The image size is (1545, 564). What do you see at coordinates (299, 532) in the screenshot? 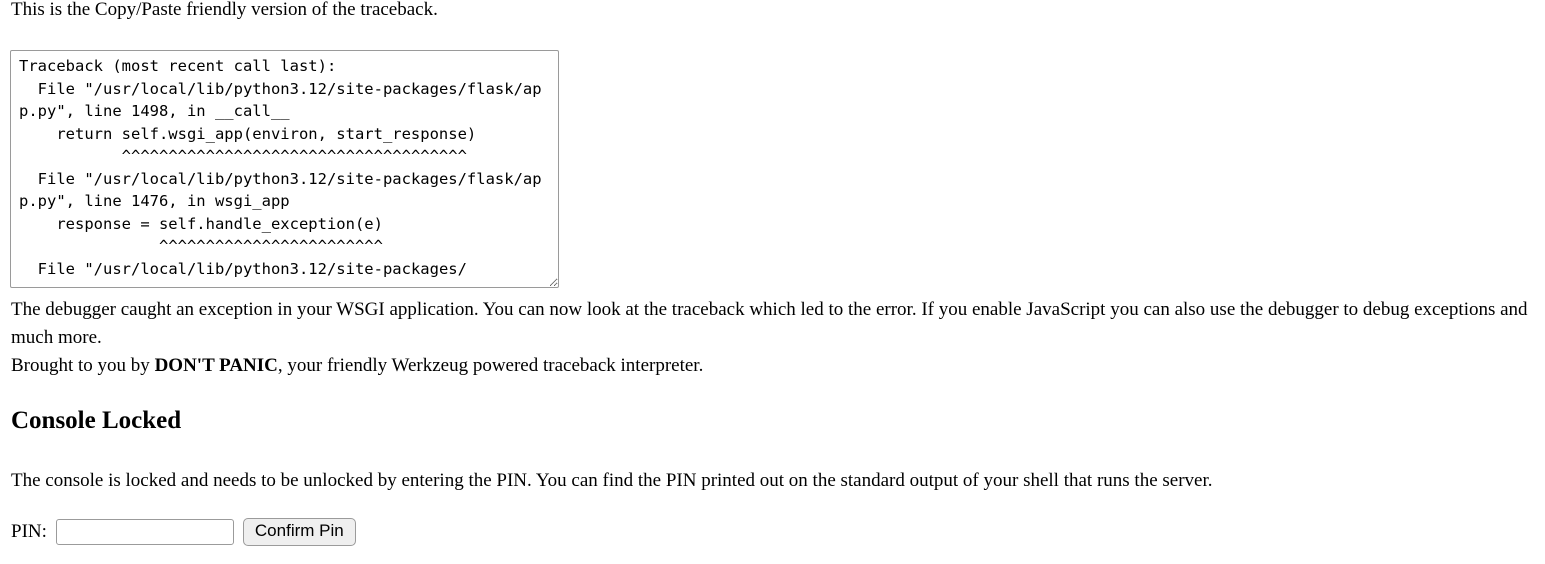
I see `confirm-pin-button: Confirm Pin` at bounding box center [299, 532].